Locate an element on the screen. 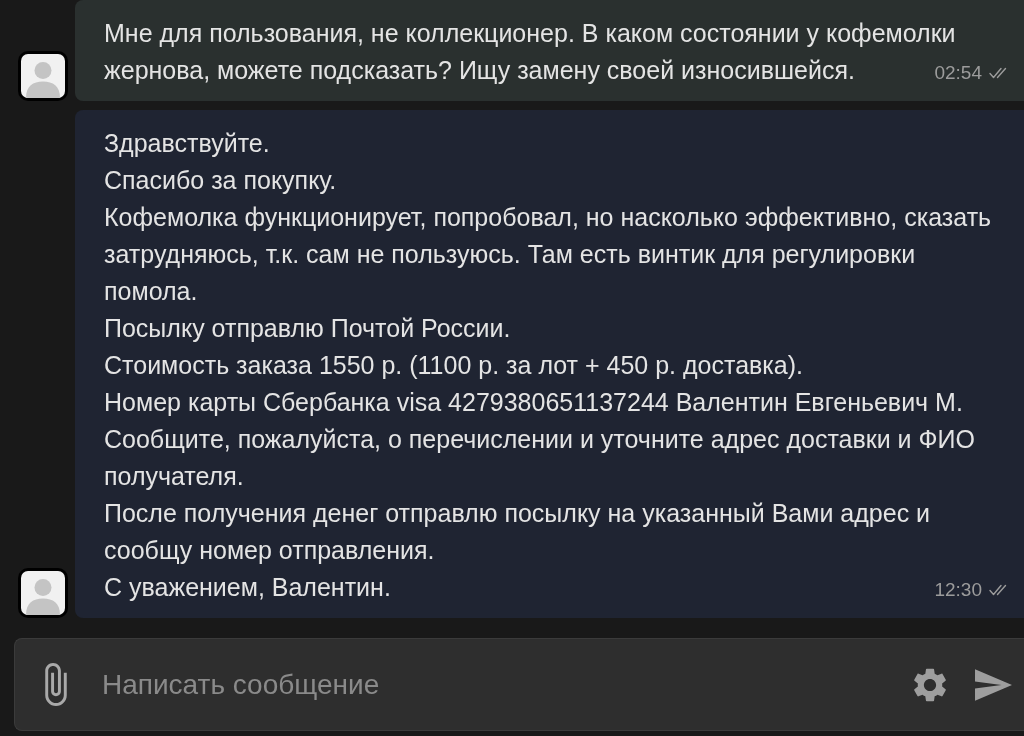 This screenshot has width=1024, height=736. message-text: С уважением, Валентин. is located at coordinates (247, 587).